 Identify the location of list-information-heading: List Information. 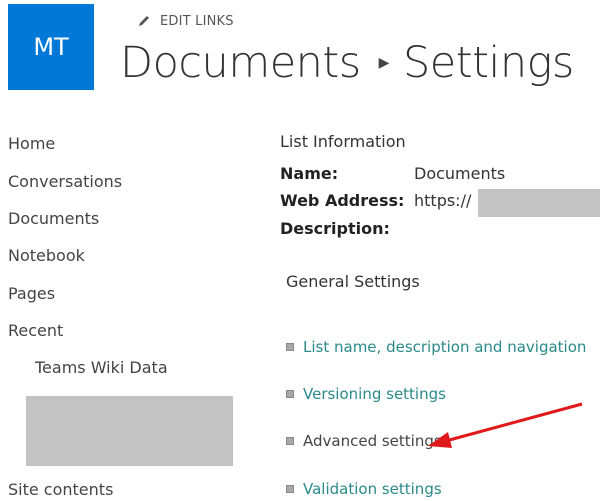
(343, 141).